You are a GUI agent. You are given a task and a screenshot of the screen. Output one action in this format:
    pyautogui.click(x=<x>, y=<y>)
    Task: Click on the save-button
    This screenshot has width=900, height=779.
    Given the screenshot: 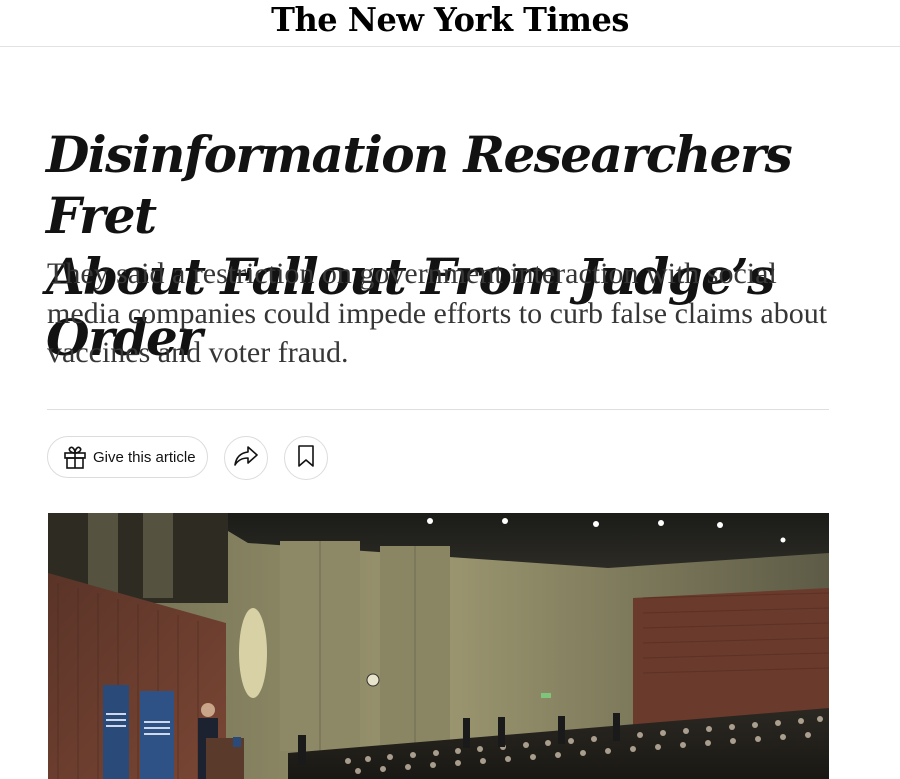 What is the action you would take?
    pyautogui.click(x=306, y=458)
    